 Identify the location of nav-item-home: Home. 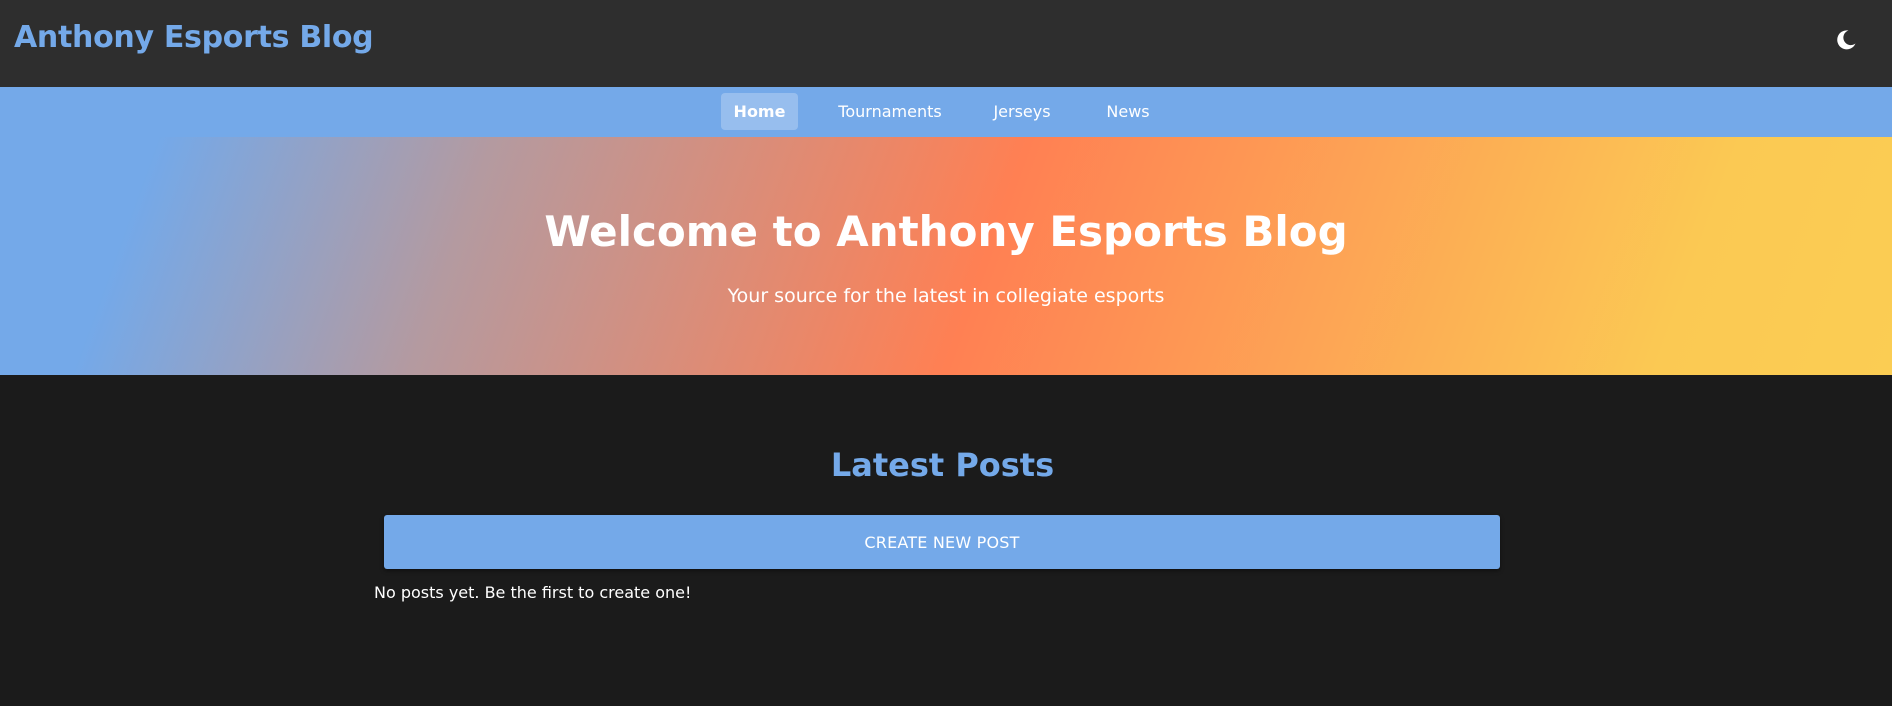
(759, 111).